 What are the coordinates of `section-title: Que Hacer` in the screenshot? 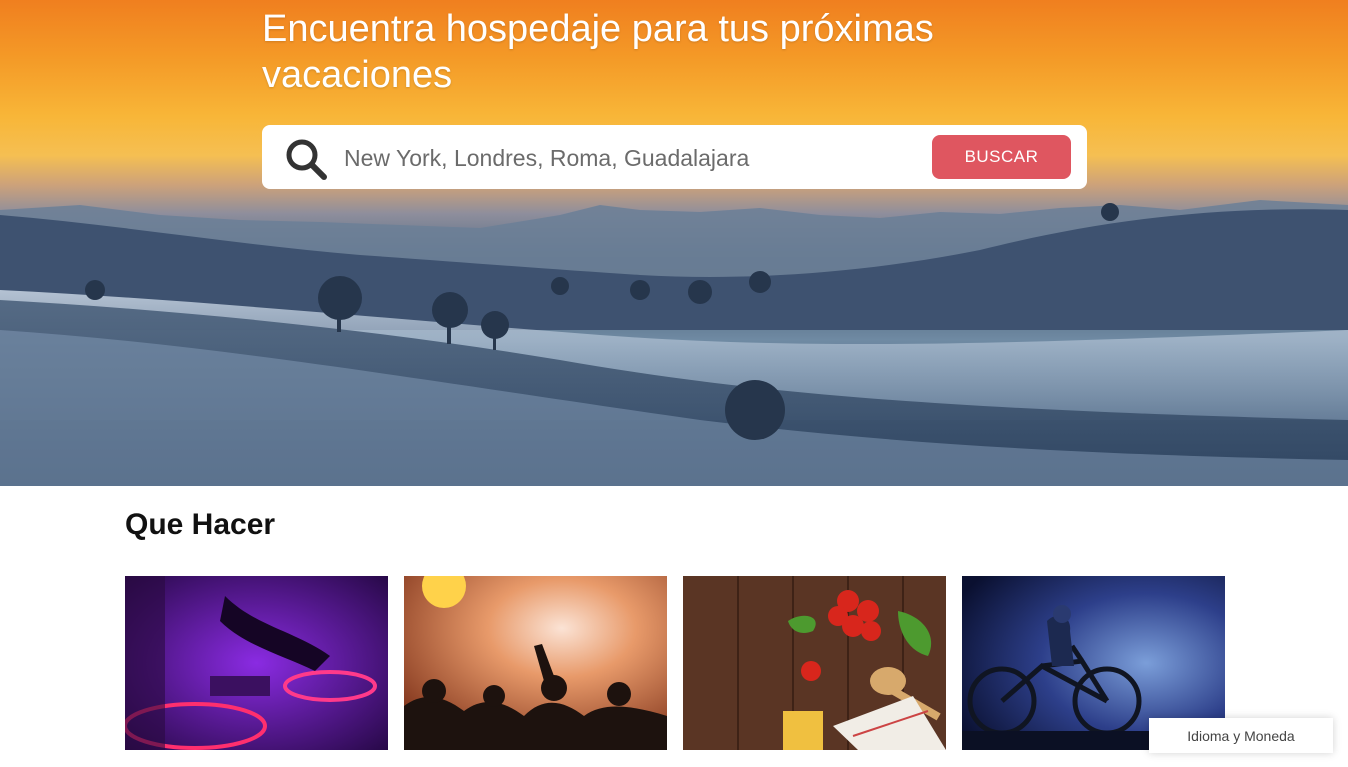 It's located at (200, 524).